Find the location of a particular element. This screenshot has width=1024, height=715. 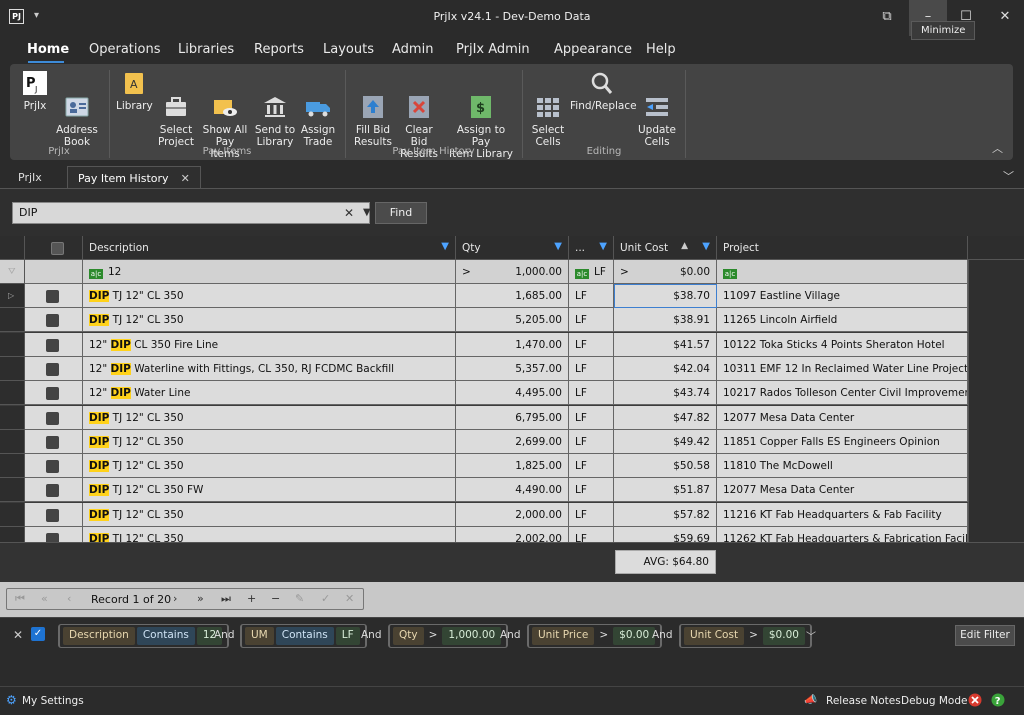

project-cell: 11265 Lincoln Airfield is located at coordinates (842, 320).